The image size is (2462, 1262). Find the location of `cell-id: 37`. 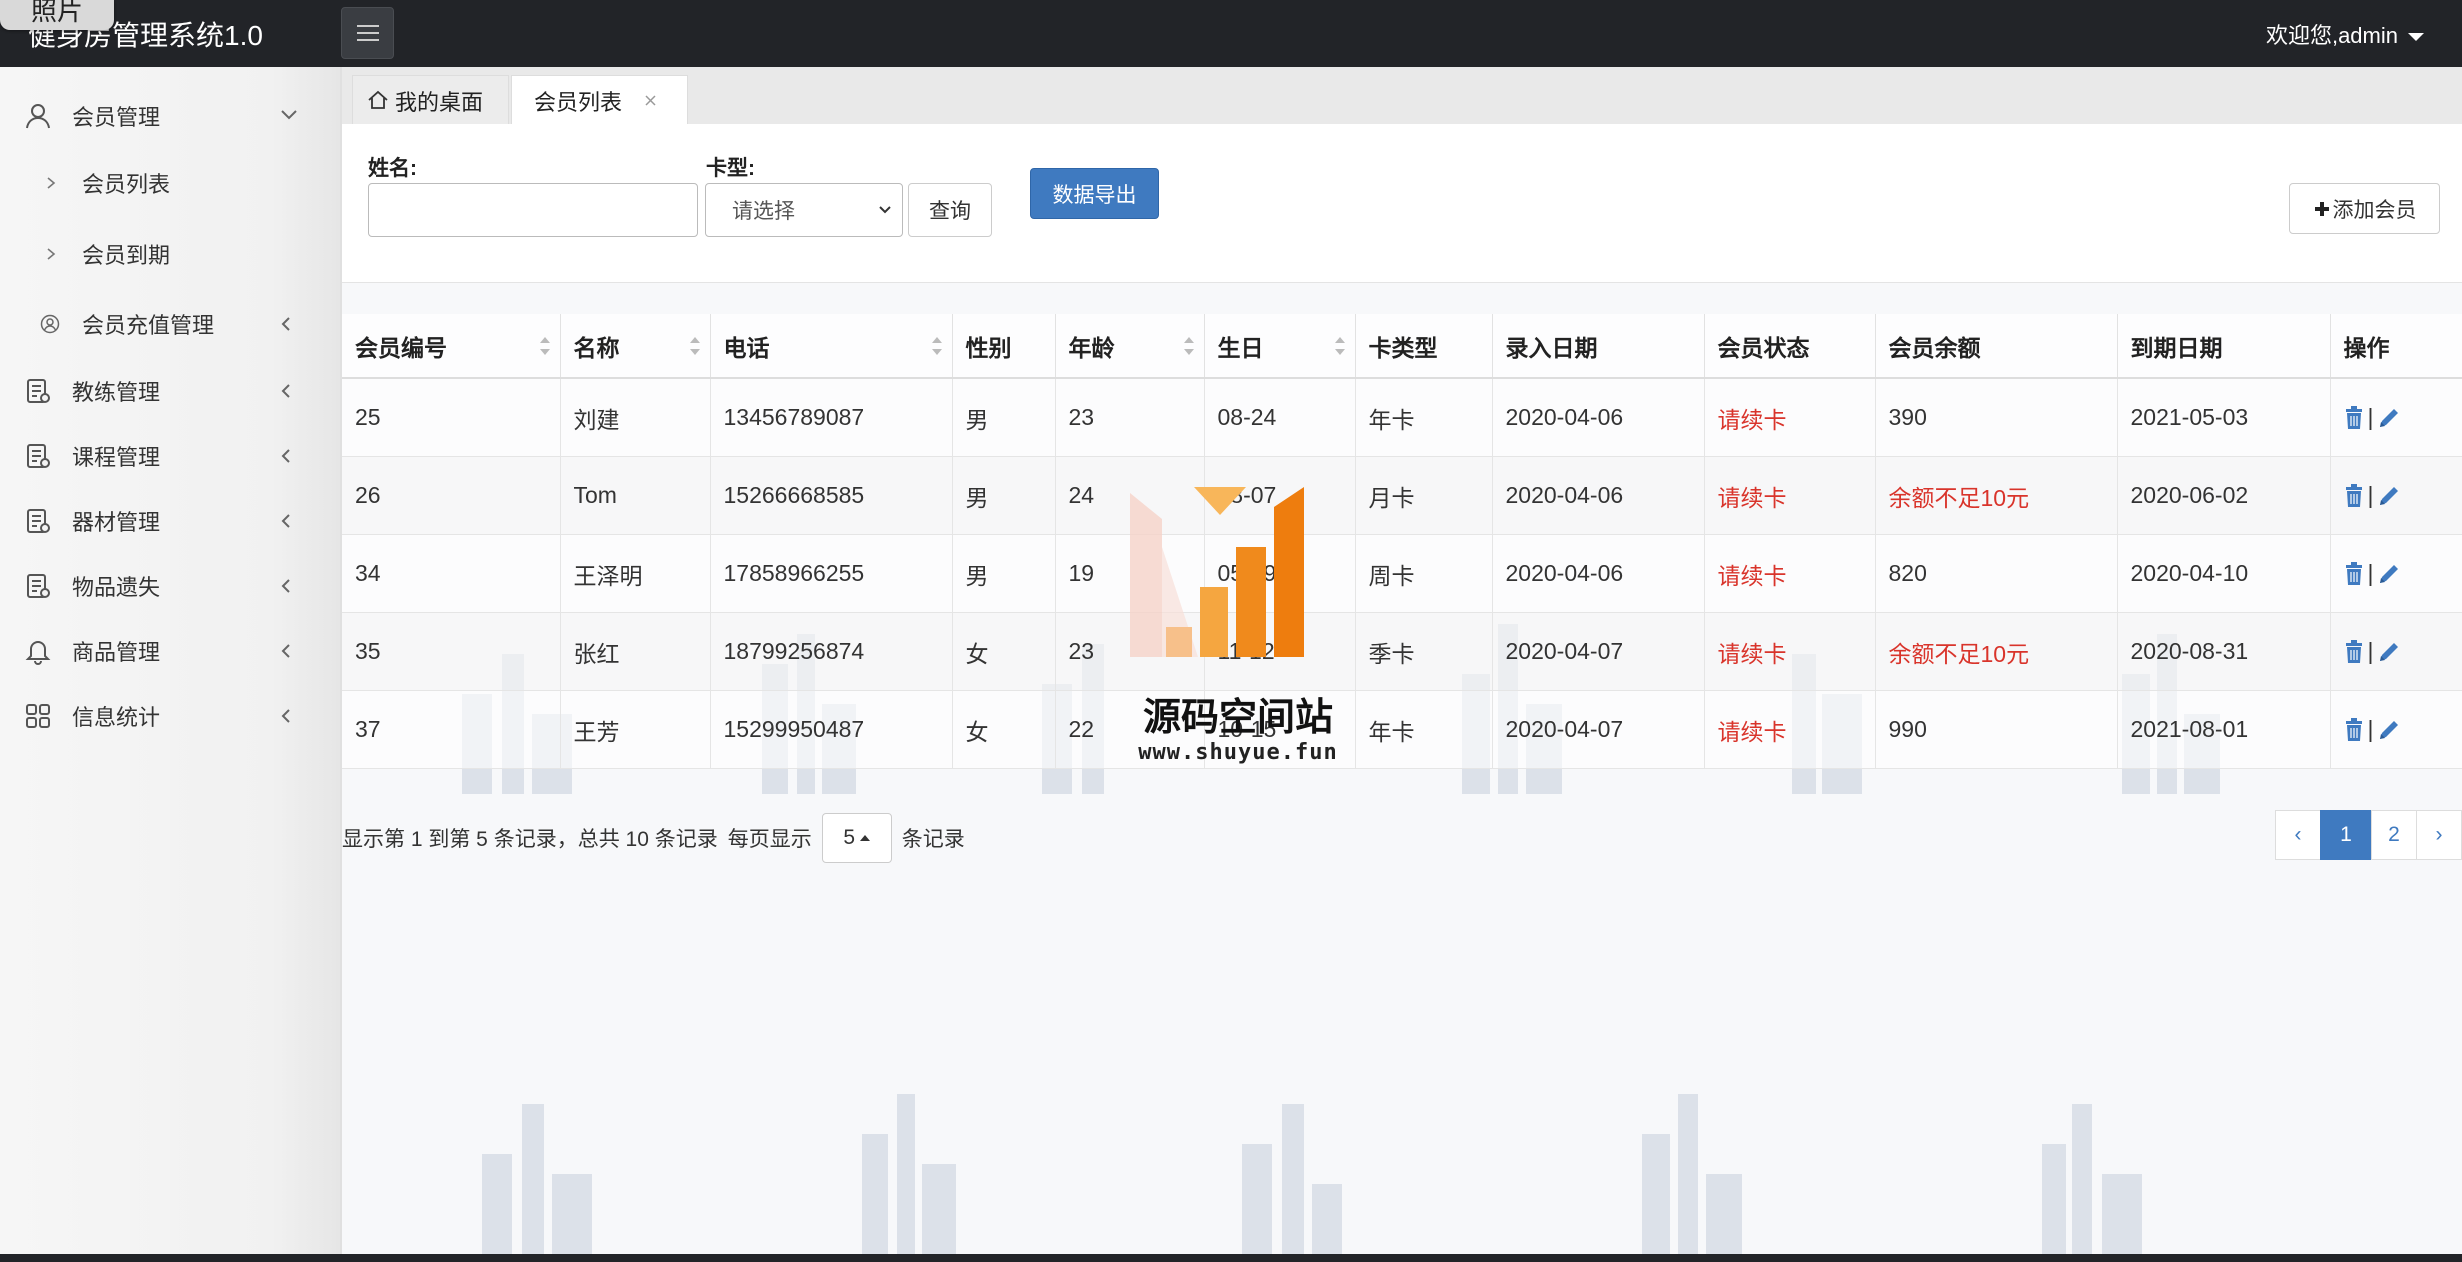

cell-id: 37 is located at coordinates (451, 729).